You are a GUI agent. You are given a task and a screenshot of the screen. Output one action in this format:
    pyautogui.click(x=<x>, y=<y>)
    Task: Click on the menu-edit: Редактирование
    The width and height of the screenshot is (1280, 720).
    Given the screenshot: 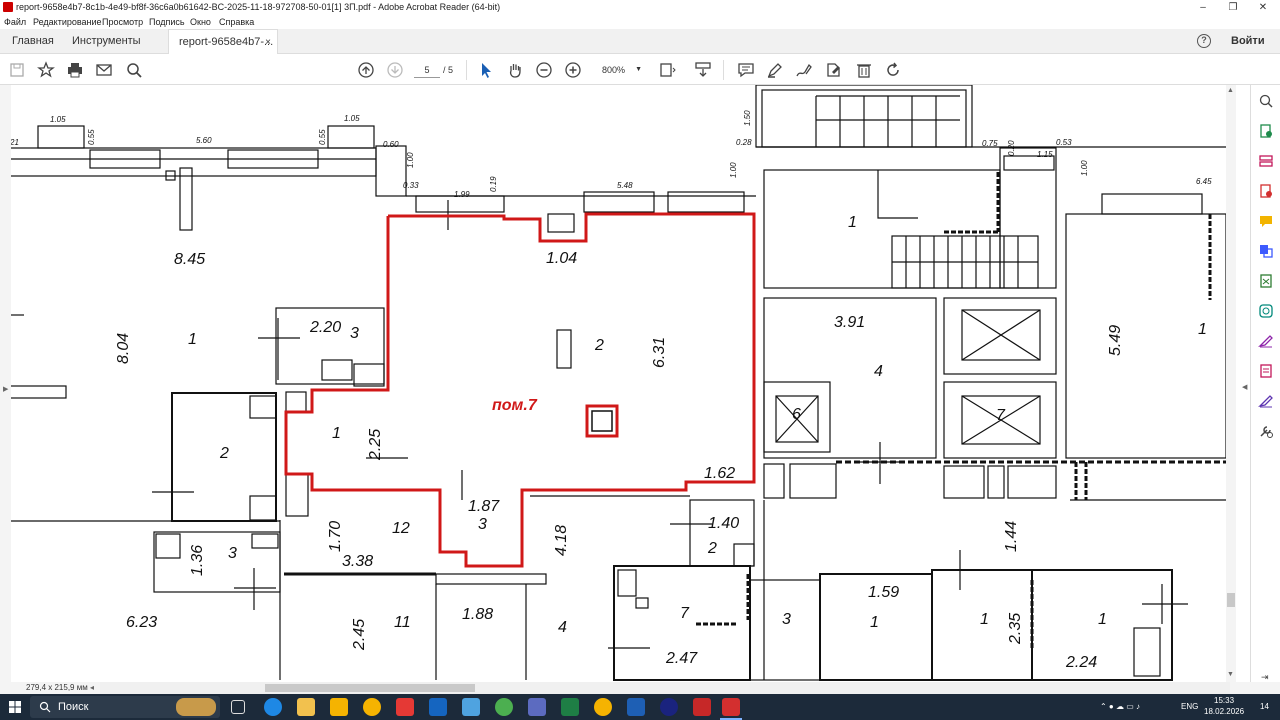 What is the action you would take?
    pyautogui.click(x=67, y=22)
    